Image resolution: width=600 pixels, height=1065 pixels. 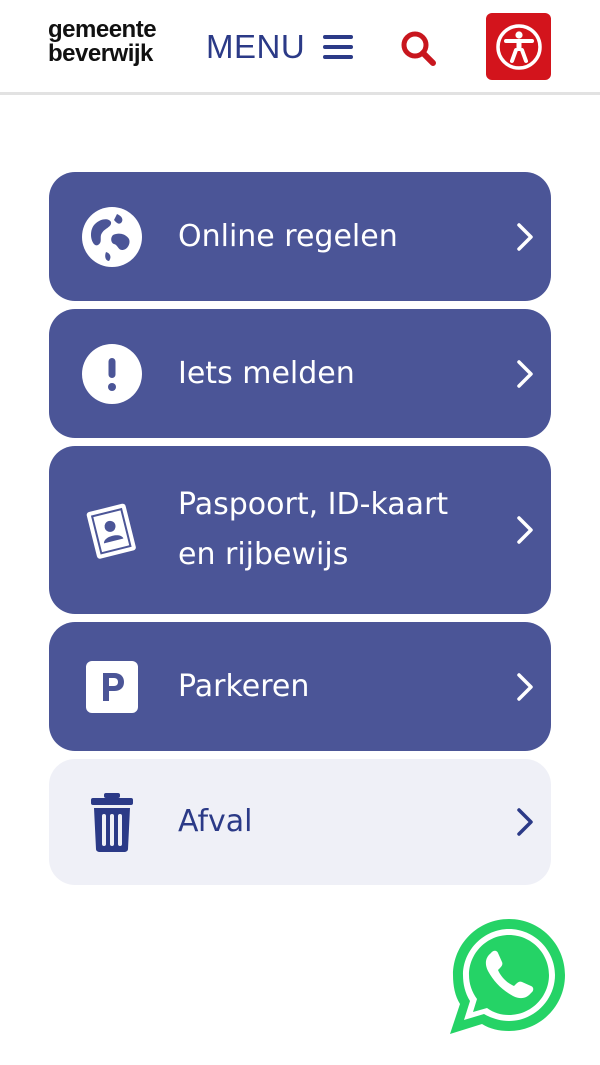 I want to click on menu-button: MENU, so click(x=280, y=47).